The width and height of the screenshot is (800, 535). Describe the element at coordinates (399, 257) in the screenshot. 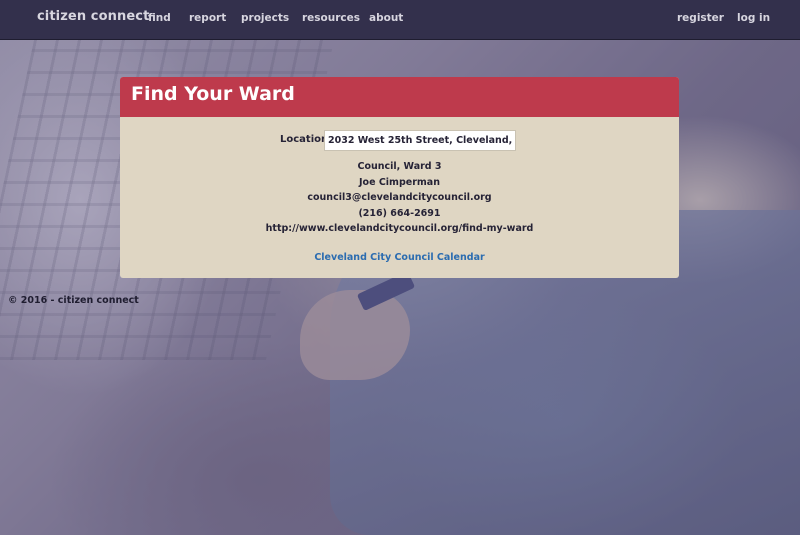

I see `calendar-link: Cleveland City Council Calendar` at that location.